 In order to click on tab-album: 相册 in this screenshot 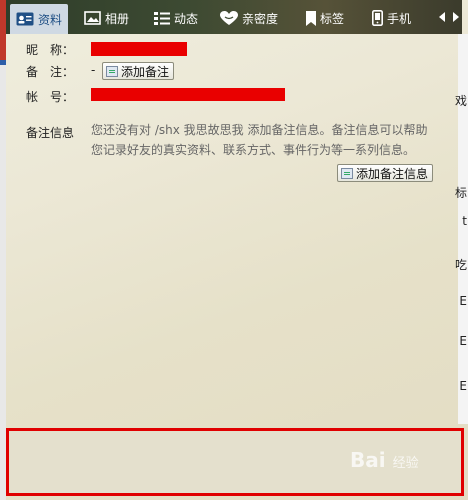, I will do `click(106, 18)`.